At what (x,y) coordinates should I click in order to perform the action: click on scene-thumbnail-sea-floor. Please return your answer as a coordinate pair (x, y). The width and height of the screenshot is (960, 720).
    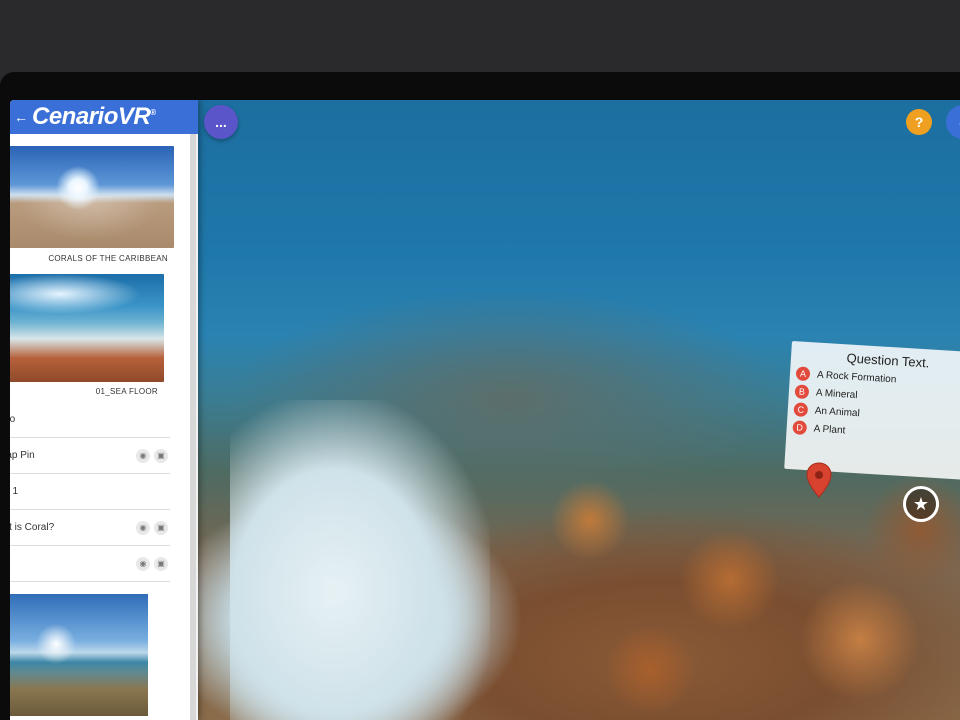
    Looking at the image, I should click on (87, 328).